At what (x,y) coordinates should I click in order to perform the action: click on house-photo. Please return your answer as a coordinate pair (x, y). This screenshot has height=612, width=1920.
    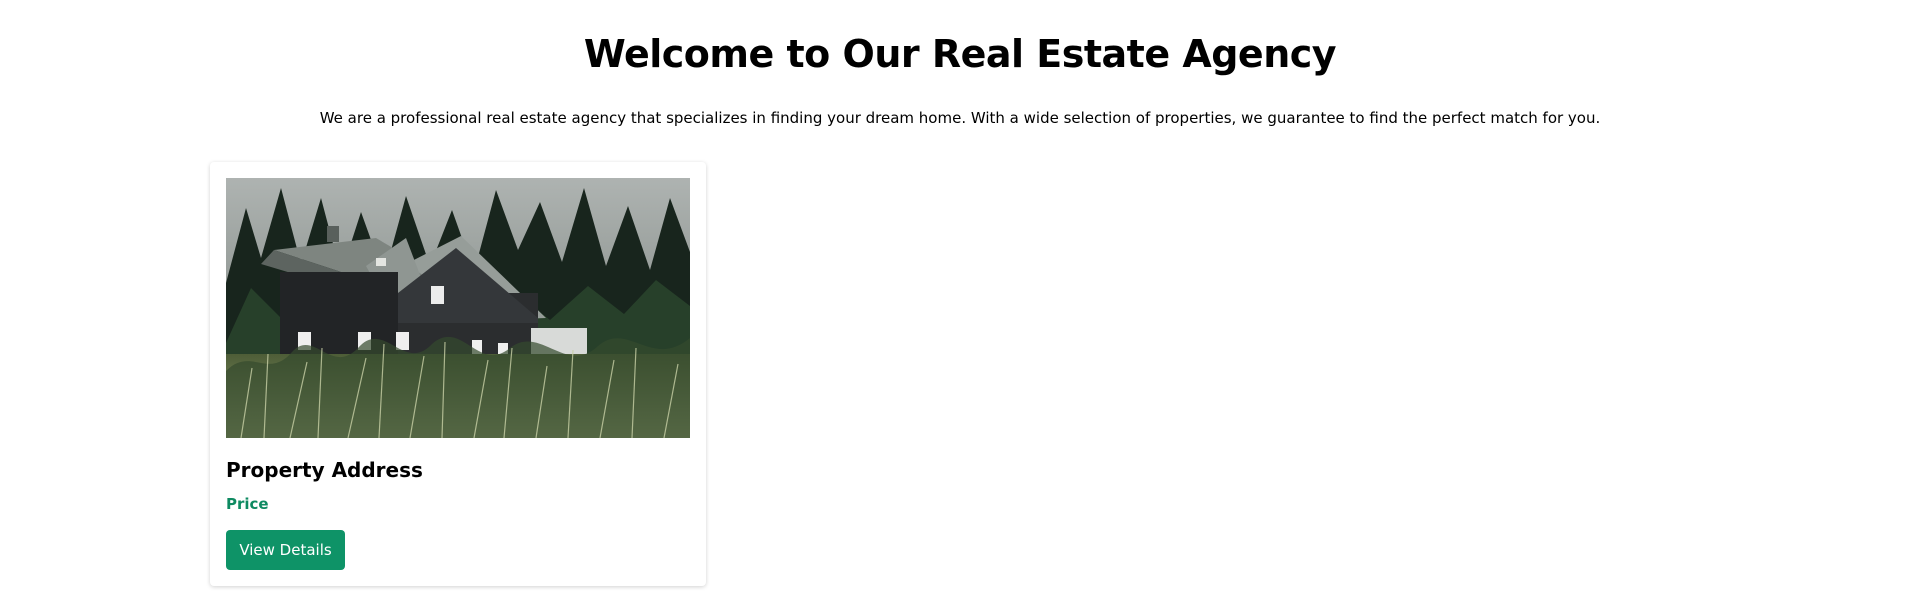
    Looking at the image, I should click on (458, 308).